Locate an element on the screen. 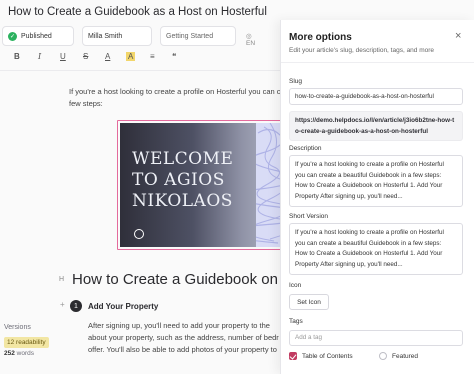 The height and width of the screenshot is (374, 474). panel-divider is located at coordinates (377, 62).